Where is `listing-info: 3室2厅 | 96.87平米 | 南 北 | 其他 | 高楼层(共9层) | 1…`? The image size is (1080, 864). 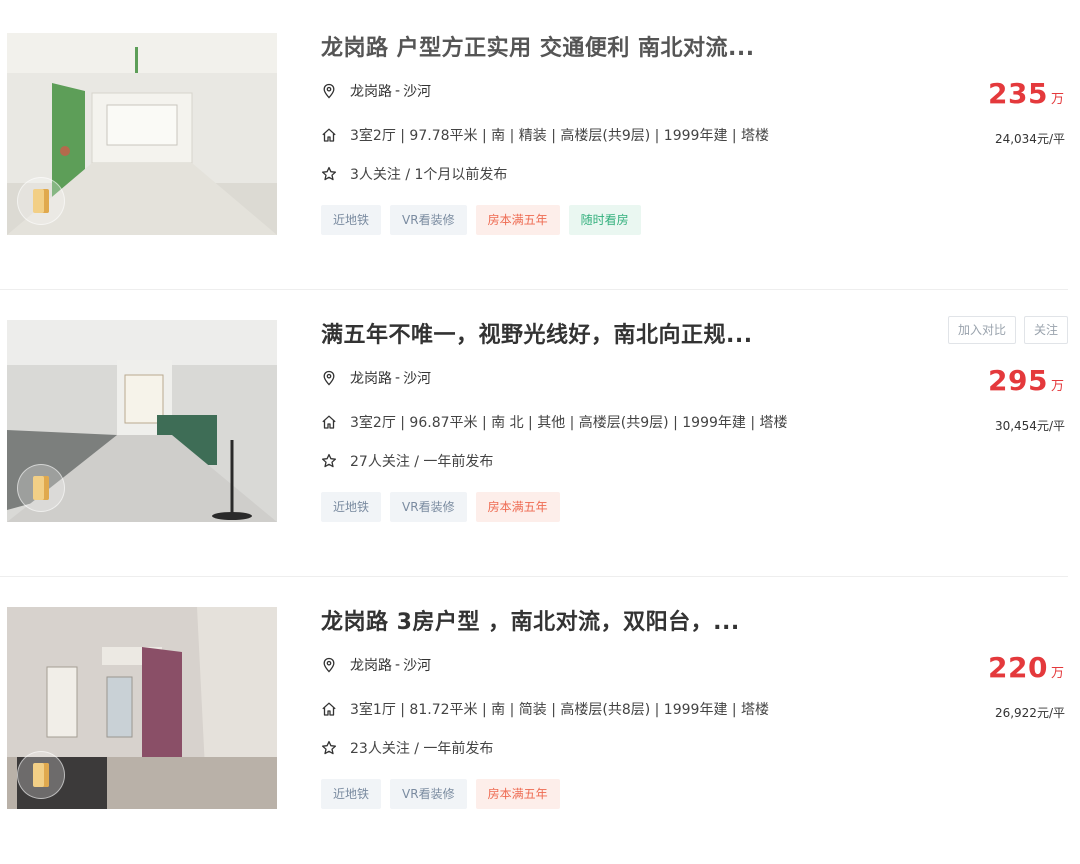 listing-info: 3室2厅 | 96.87平米 | 南 北 | 其他 | 高楼层(共9层) | 1… is located at coordinates (554, 422).